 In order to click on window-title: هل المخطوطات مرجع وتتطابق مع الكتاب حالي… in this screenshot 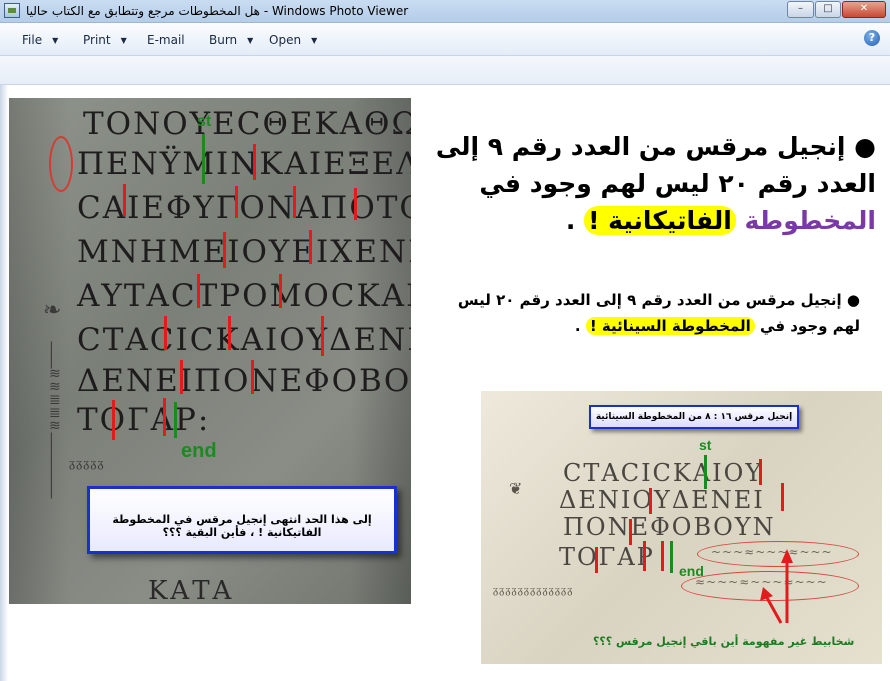, I will do `click(217, 11)`.